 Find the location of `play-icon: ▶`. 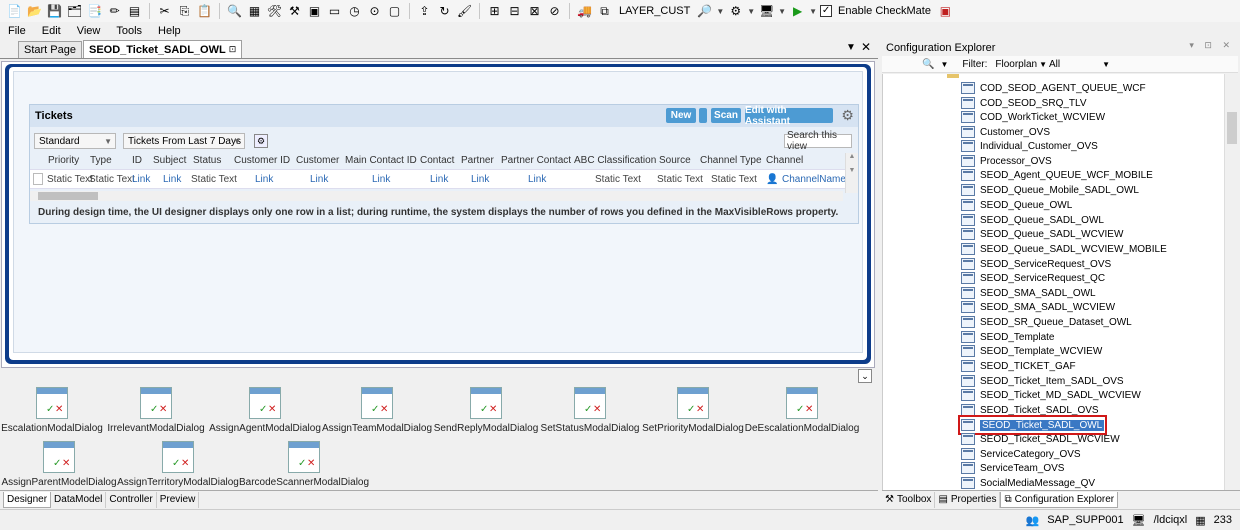

play-icon: ▶ is located at coordinates (797, 11).